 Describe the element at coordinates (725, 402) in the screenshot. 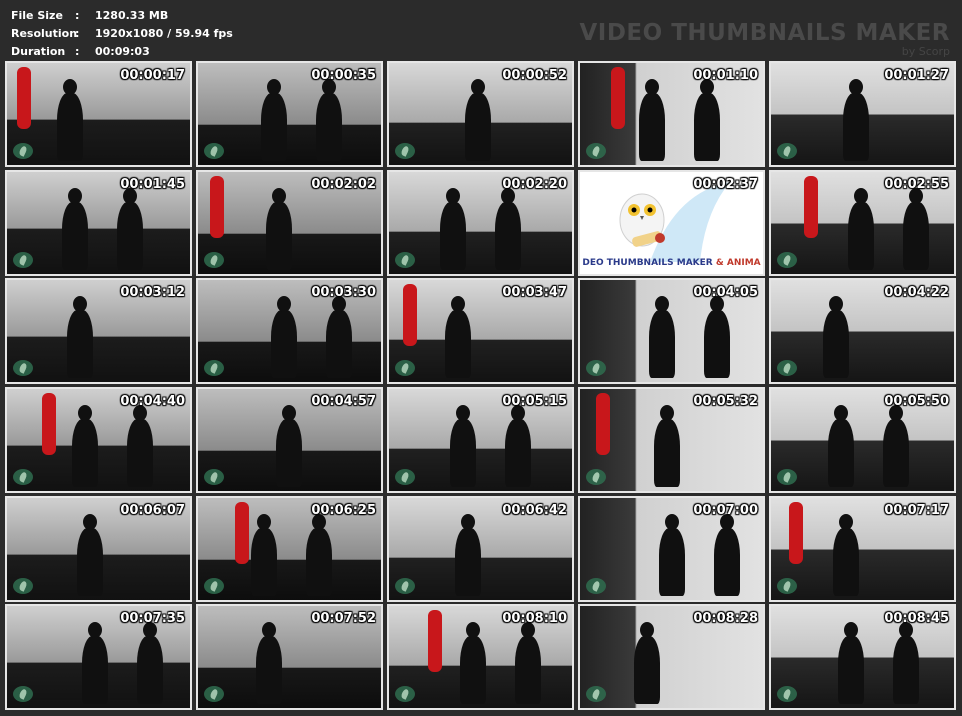

I see `timestamp-label: 00:05:32` at that location.